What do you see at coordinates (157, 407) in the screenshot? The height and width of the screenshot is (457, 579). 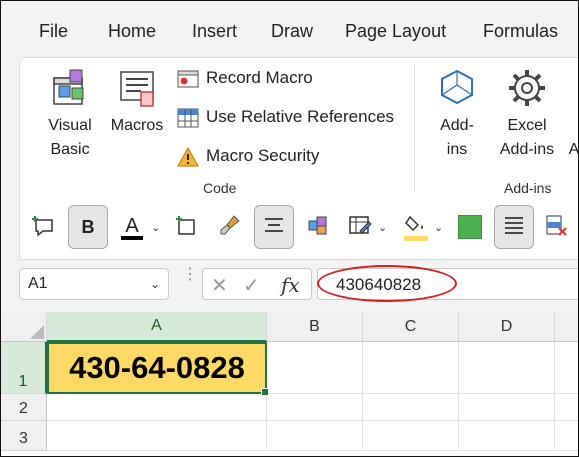 I see `cell-a2` at bounding box center [157, 407].